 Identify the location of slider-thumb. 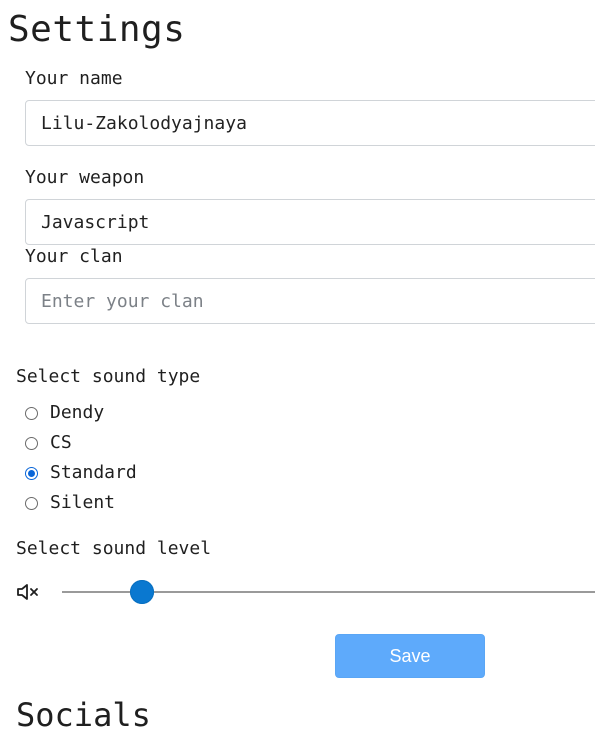
(141, 592).